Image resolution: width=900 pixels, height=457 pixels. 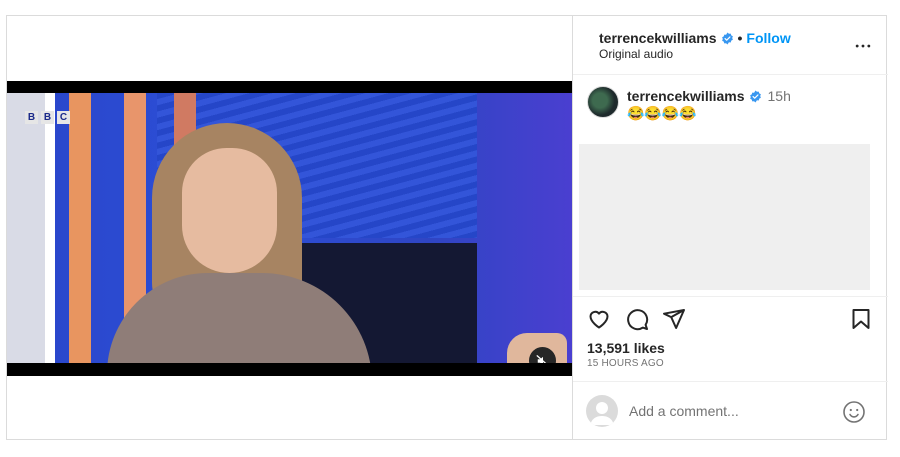 I want to click on caption-header: terrencekwilliams 15h, so click(x=709, y=96).